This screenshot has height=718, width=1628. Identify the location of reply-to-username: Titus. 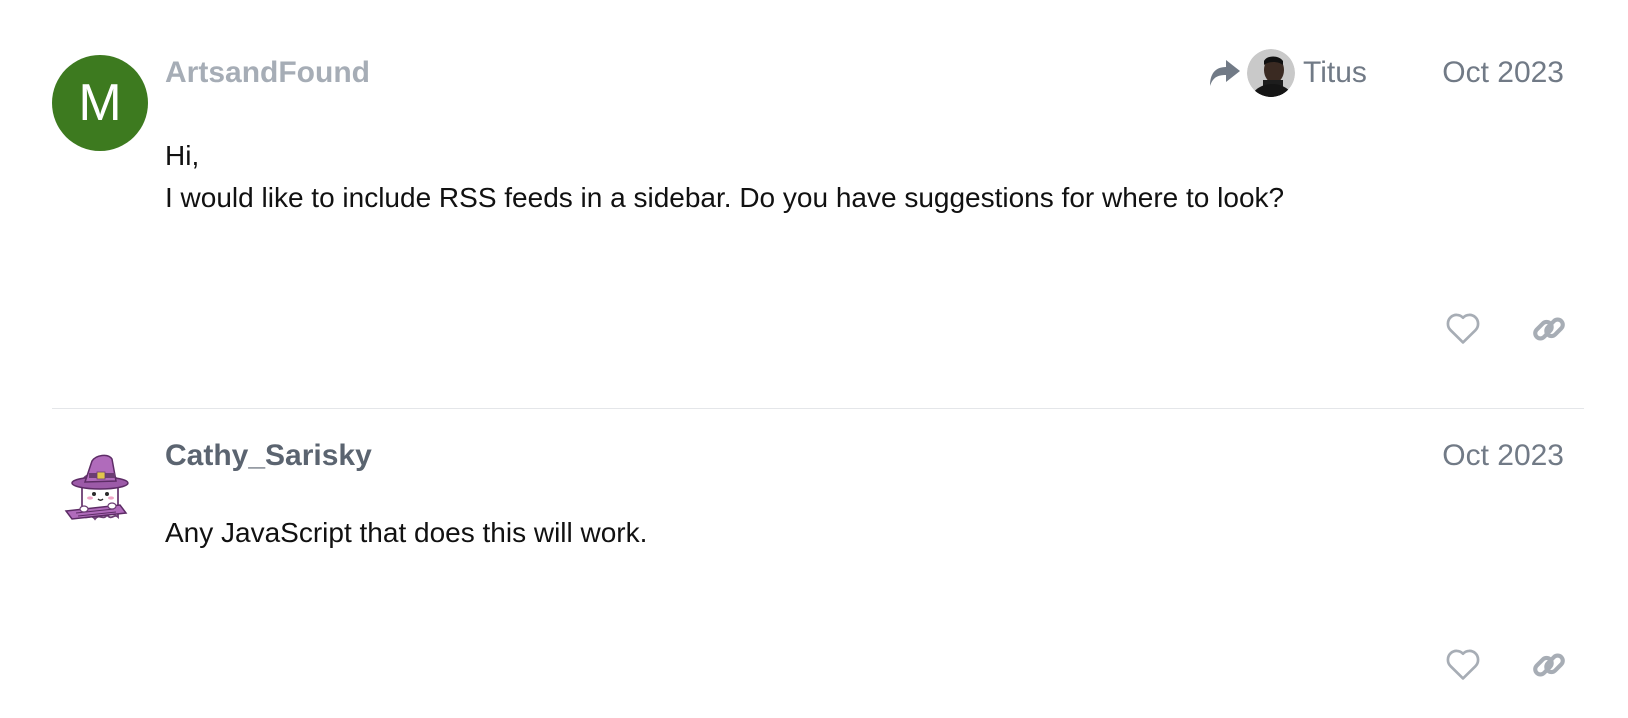
(1335, 73).